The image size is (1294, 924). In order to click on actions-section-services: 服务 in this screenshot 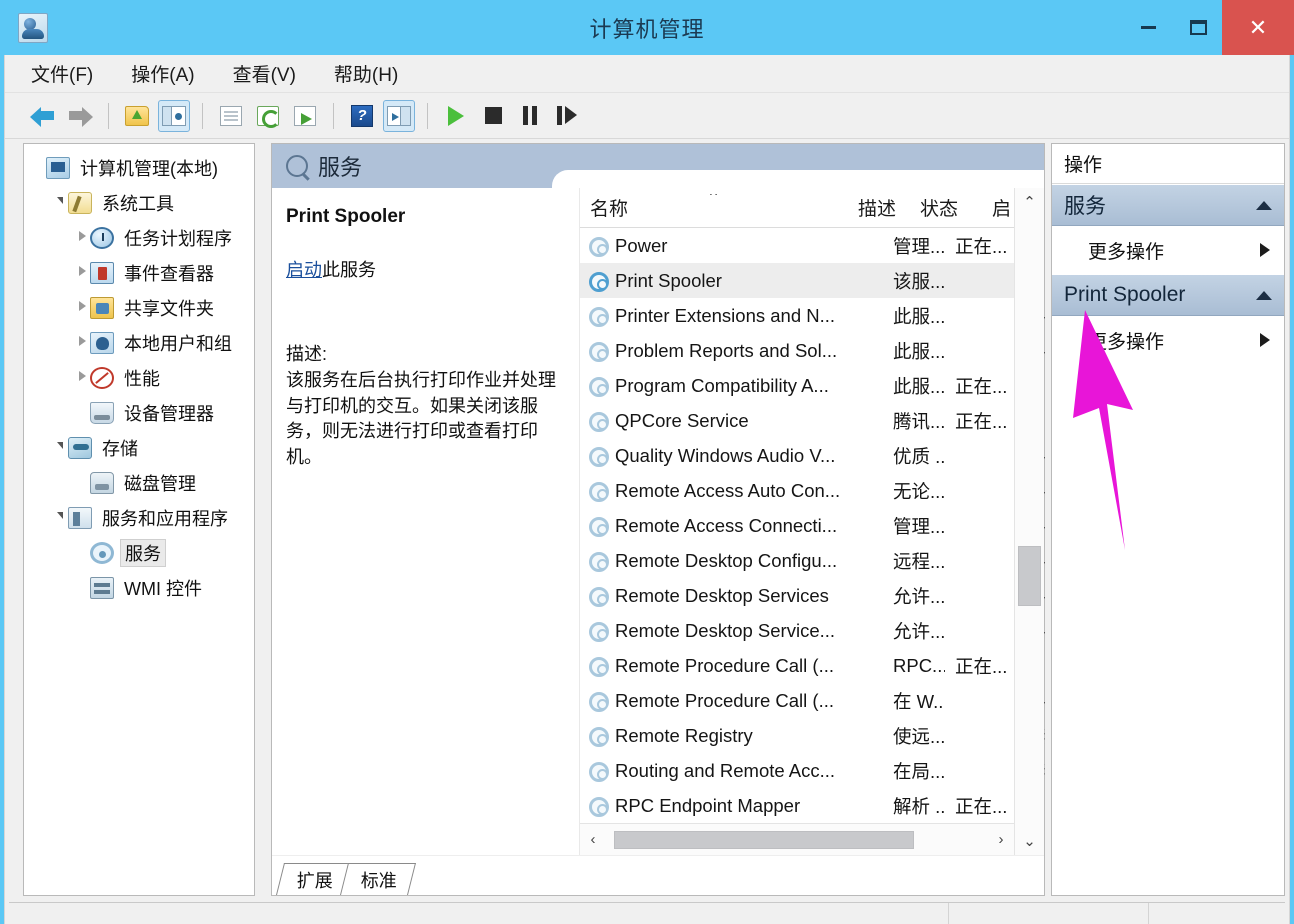, I will do `click(1168, 205)`.